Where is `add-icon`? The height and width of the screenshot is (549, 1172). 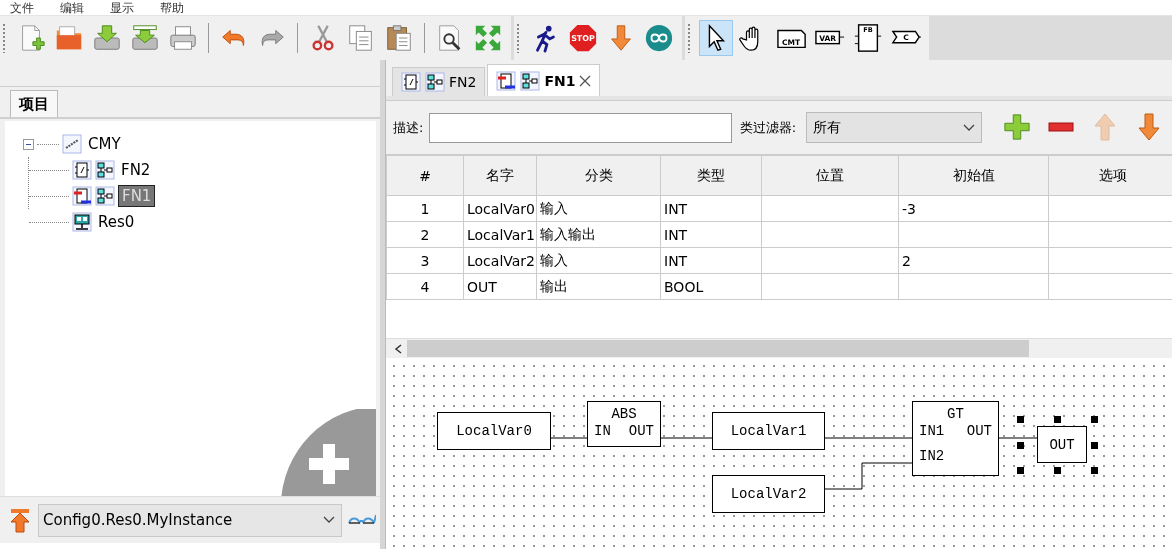
add-icon is located at coordinates (1017, 126).